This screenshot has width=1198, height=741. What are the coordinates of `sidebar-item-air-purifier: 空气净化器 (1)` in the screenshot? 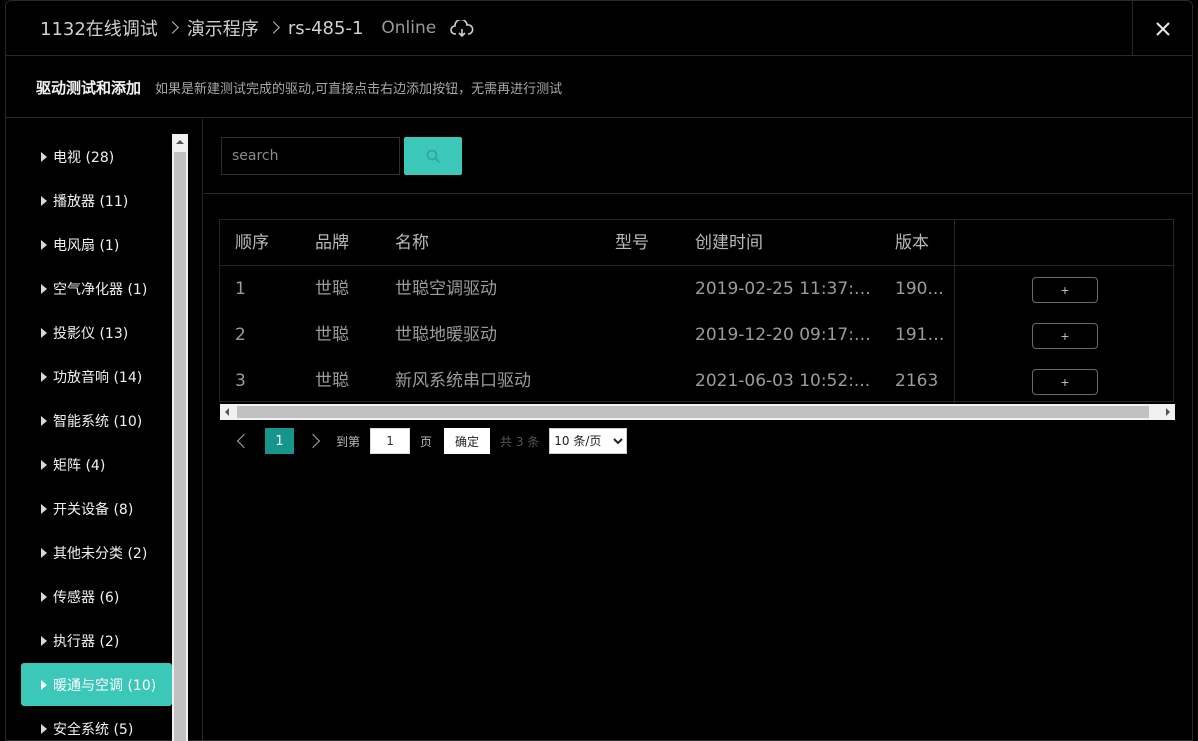 It's located at (96, 288).